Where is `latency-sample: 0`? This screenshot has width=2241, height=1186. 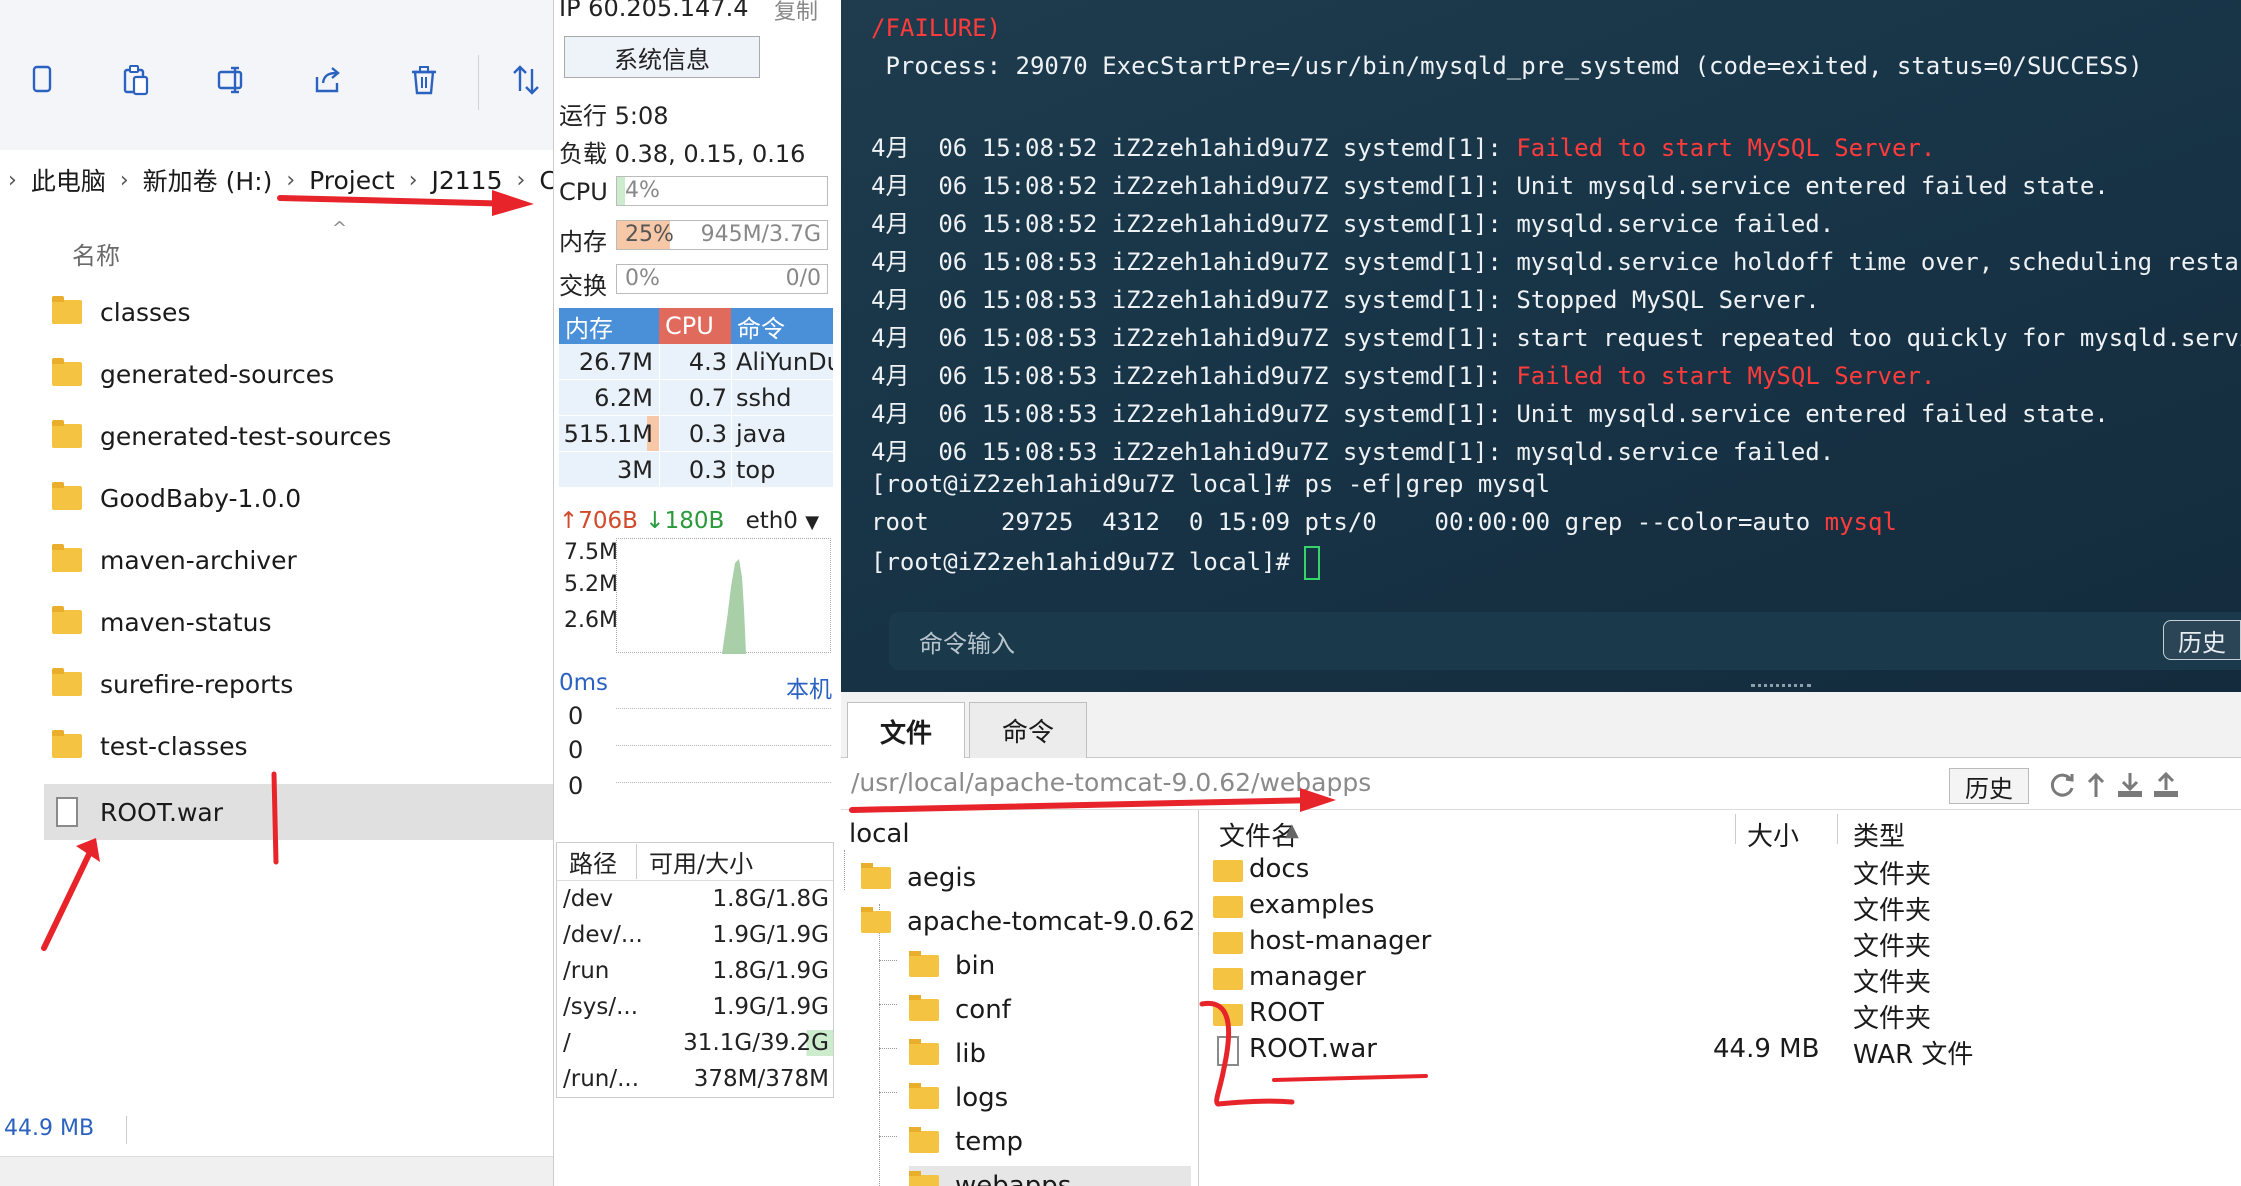 latency-sample: 0 is located at coordinates (576, 750).